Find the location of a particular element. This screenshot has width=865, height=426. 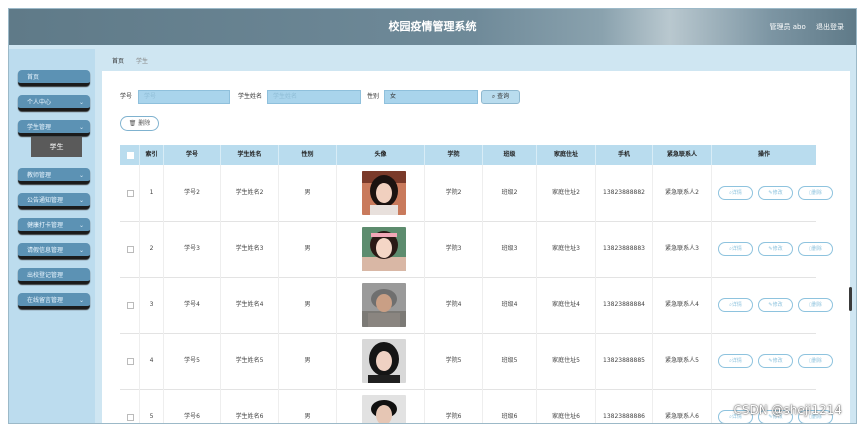

sidebar-item-exit: 出校登记管理 is located at coordinates (54, 276).